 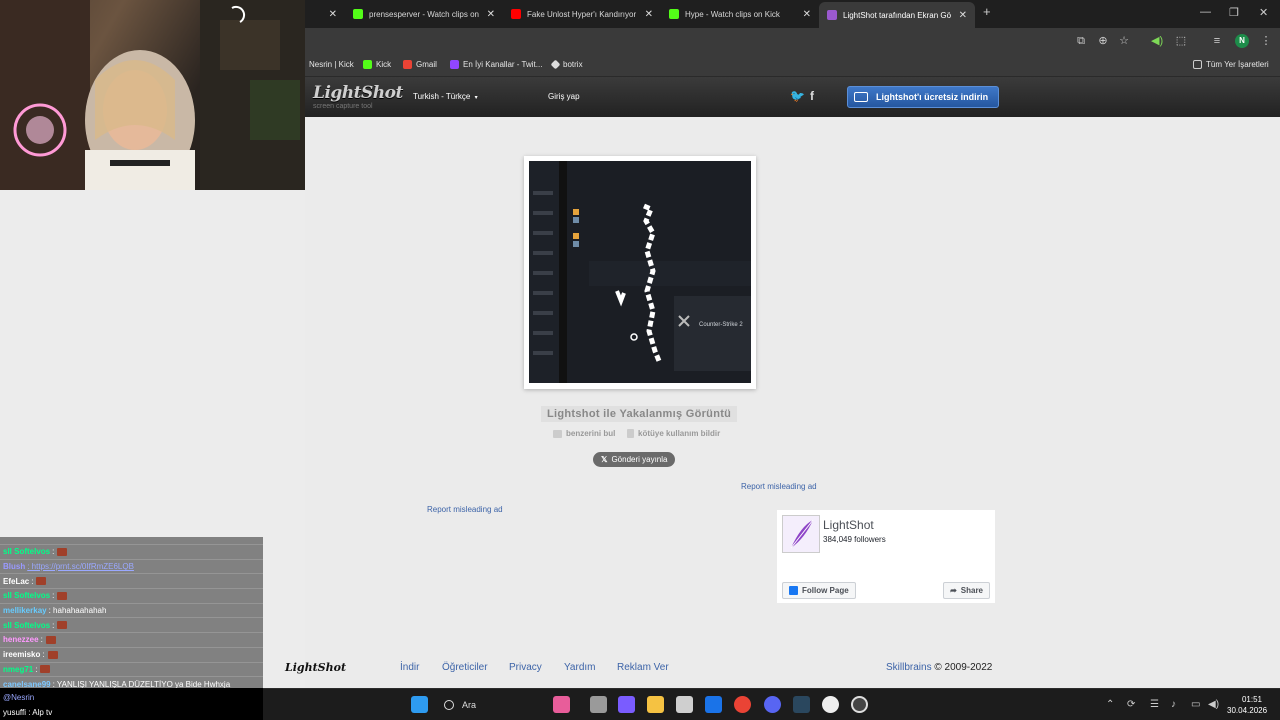 I want to click on tab-lightshot: LightShot tarafından Ekran Gör ✕, so click(x=897, y=15).